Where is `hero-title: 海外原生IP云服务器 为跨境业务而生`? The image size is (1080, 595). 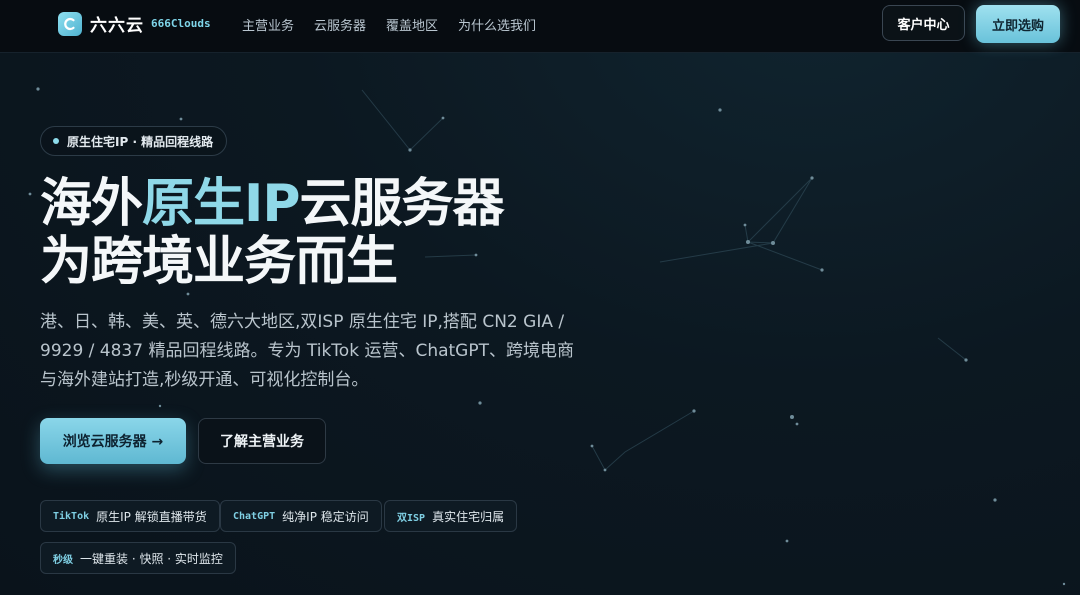 hero-title: 海外原生IP云服务器 为跨境业务而生 is located at coordinates (272, 233).